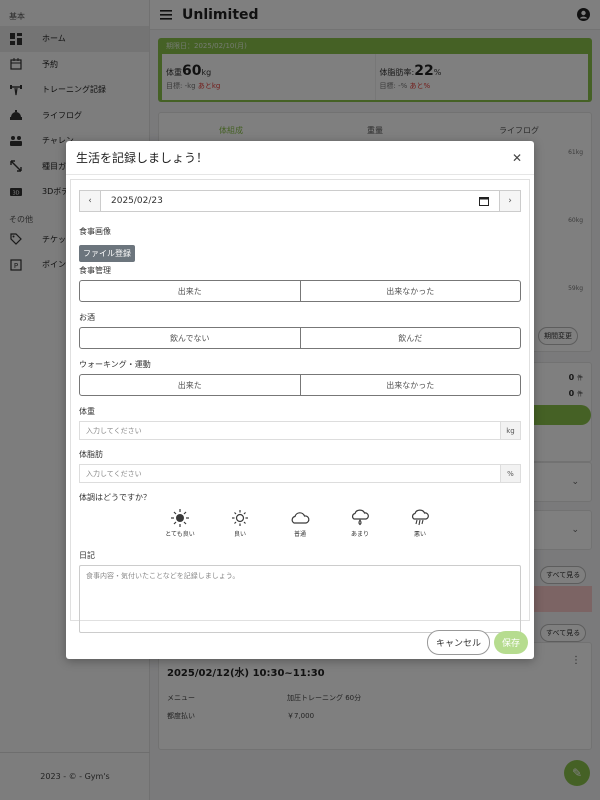  What do you see at coordinates (511, 473) in the screenshot?
I see `body-fat-unit: %` at bounding box center [511, 473].